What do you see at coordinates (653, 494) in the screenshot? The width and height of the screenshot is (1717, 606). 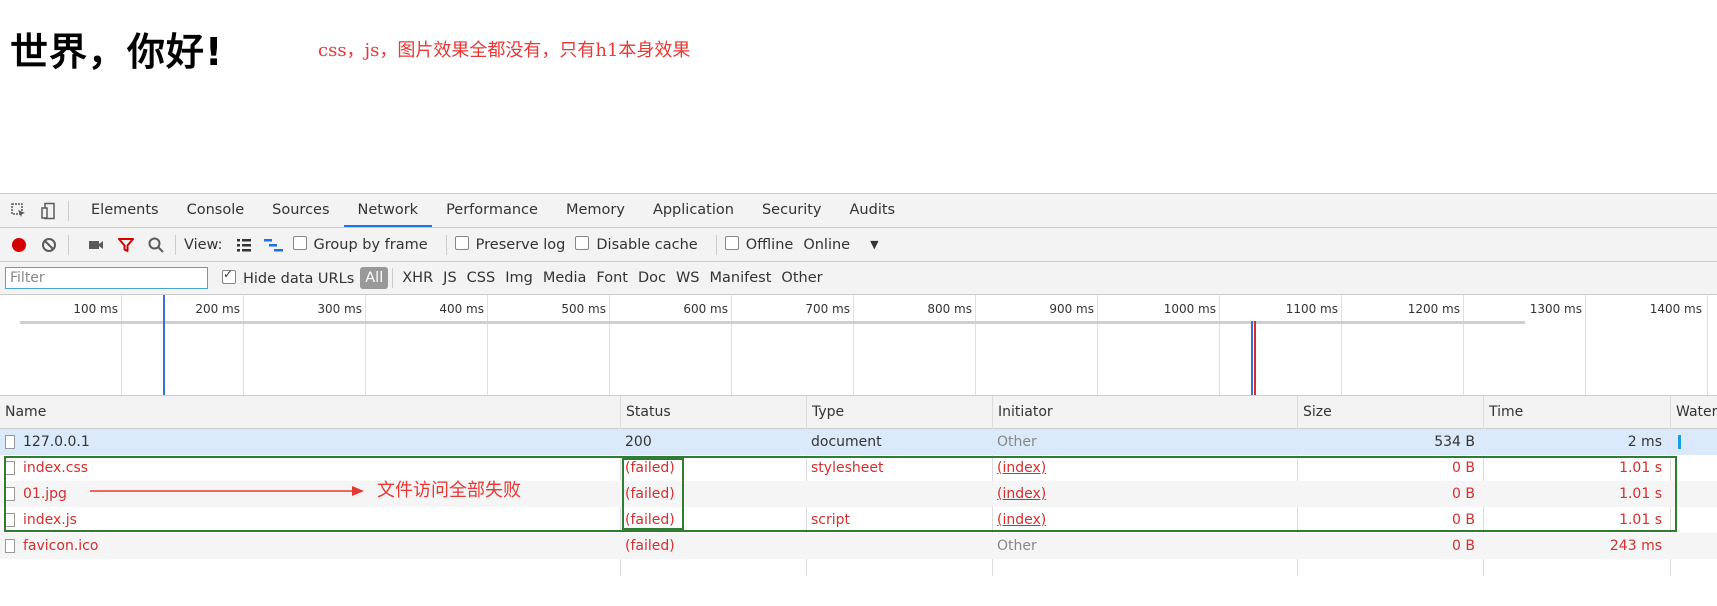 I see `failed-status-highlight` at bounding box center [653, 494].